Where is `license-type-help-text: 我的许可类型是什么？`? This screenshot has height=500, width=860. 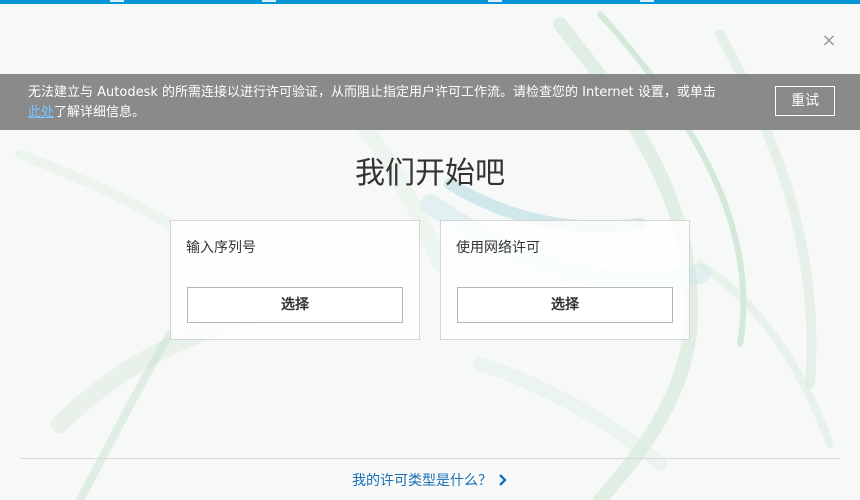 license-type-help-text: 我的许可类型是什么？ is located at coordinates (422, 481).